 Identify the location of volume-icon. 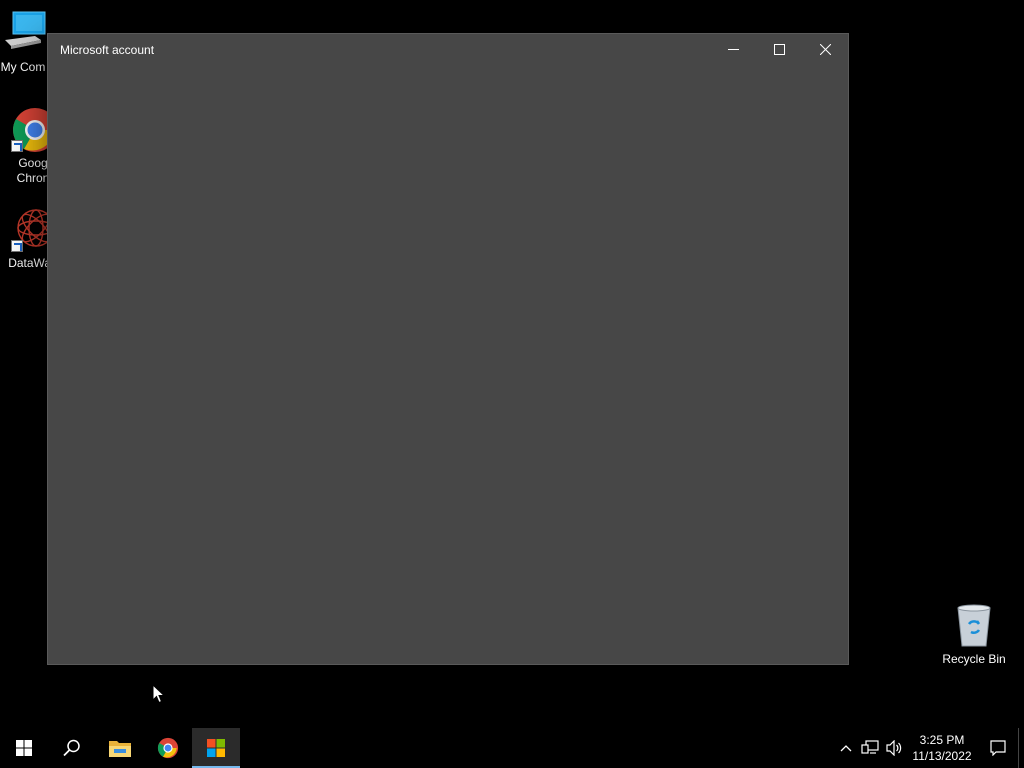
(894, 748).